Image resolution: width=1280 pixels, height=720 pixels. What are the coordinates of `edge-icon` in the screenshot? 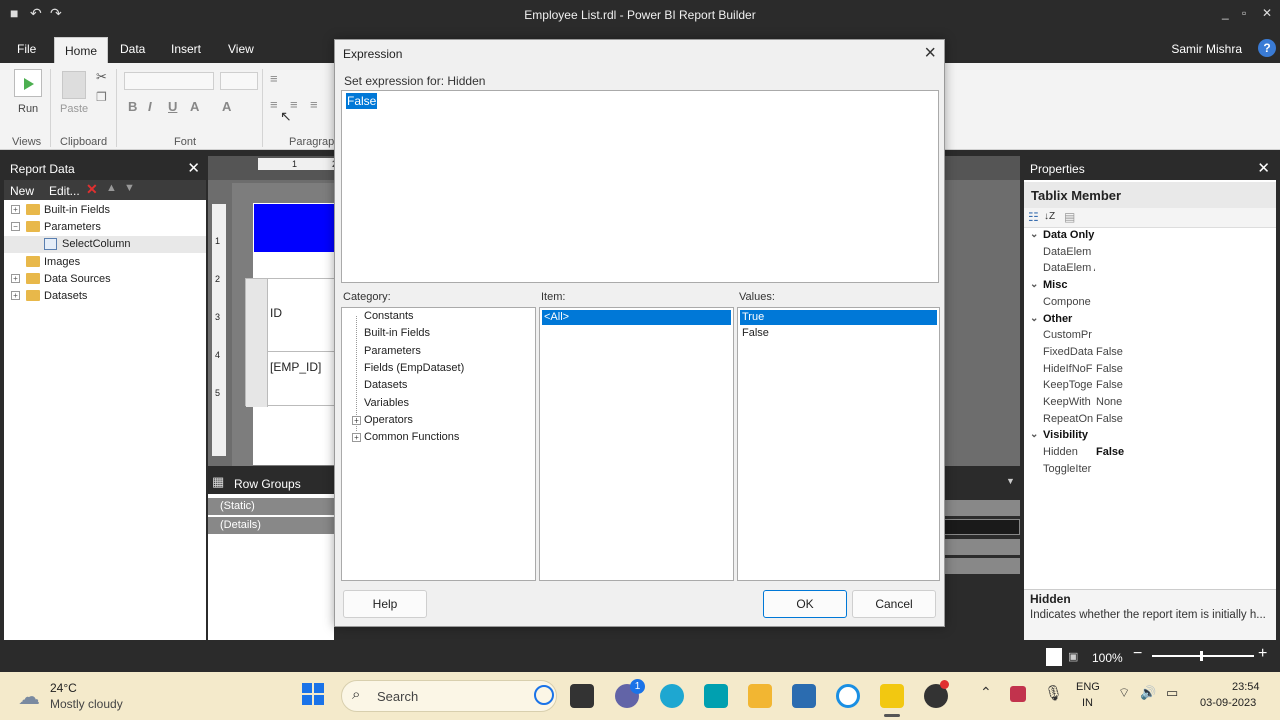 It's located at (672, 696).